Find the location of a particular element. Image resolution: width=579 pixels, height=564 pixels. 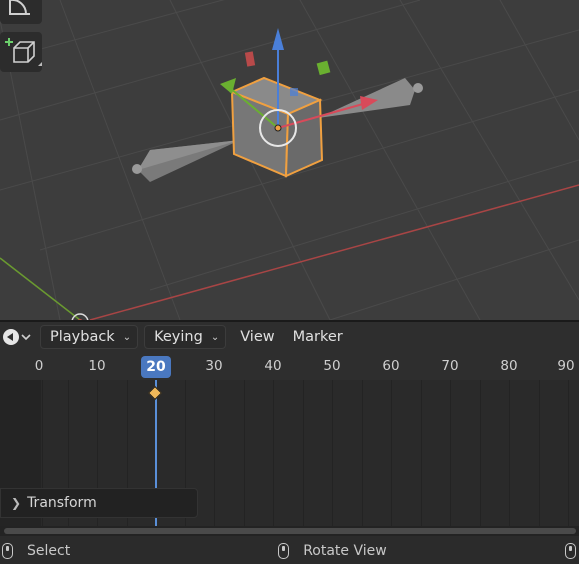

transform-panel-label: Transform is located at coordinates (62, 503).